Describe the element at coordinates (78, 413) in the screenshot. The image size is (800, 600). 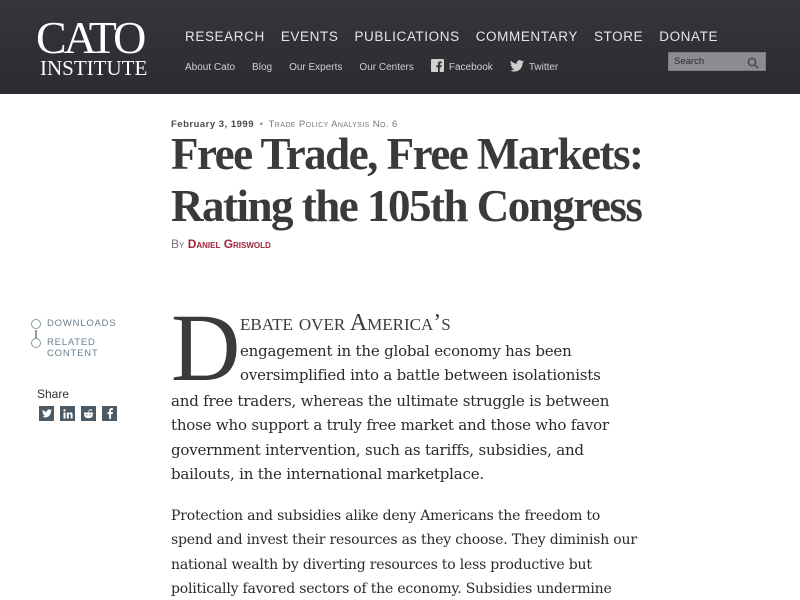
I see `share-icons` at that location.